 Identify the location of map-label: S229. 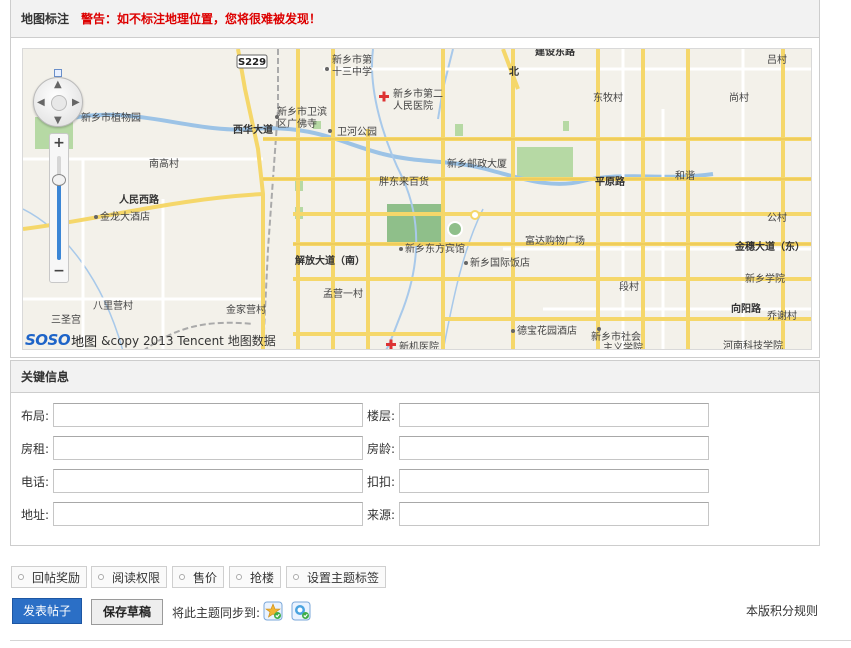
(252, 62).